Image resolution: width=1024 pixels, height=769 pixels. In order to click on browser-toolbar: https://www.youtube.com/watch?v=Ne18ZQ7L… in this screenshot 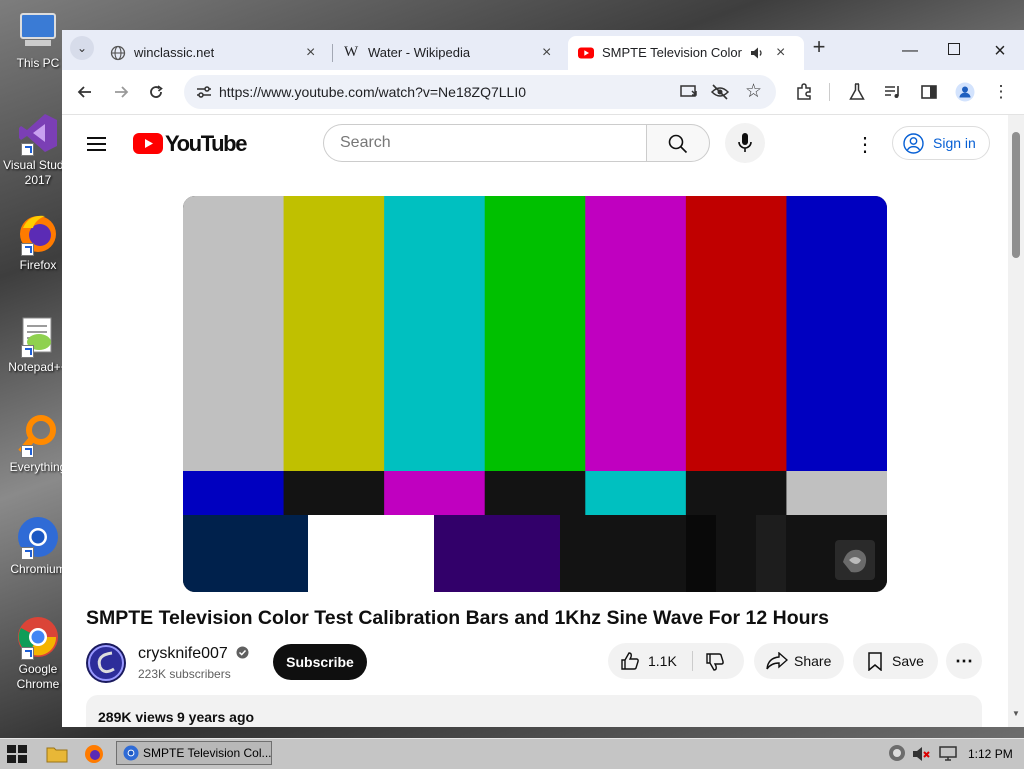, I will do `click(543, 92)`.